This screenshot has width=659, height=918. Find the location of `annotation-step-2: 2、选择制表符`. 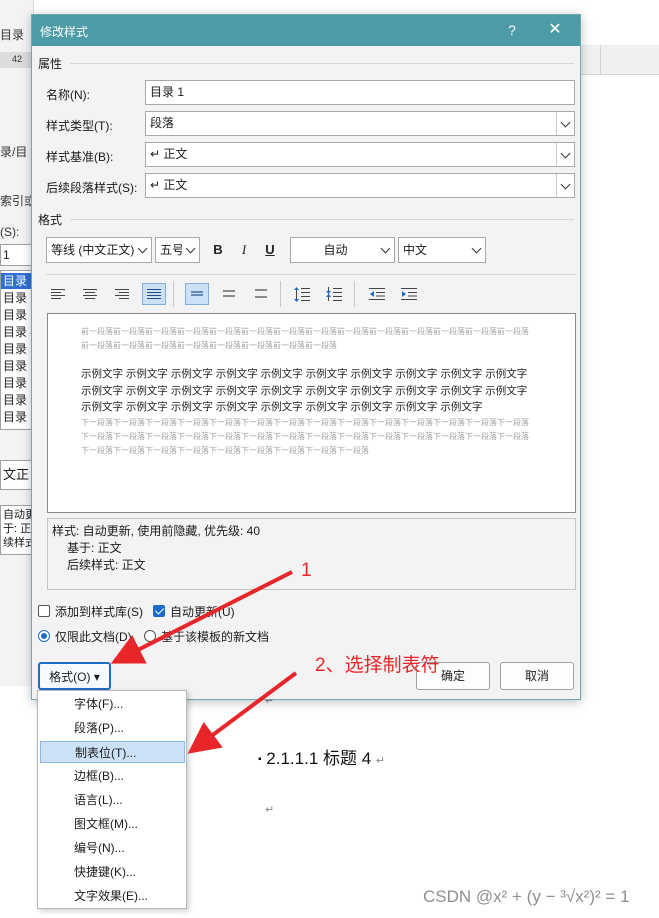

annotation-step-2: 2、选择制表符 is located at coordinates (377, 665).